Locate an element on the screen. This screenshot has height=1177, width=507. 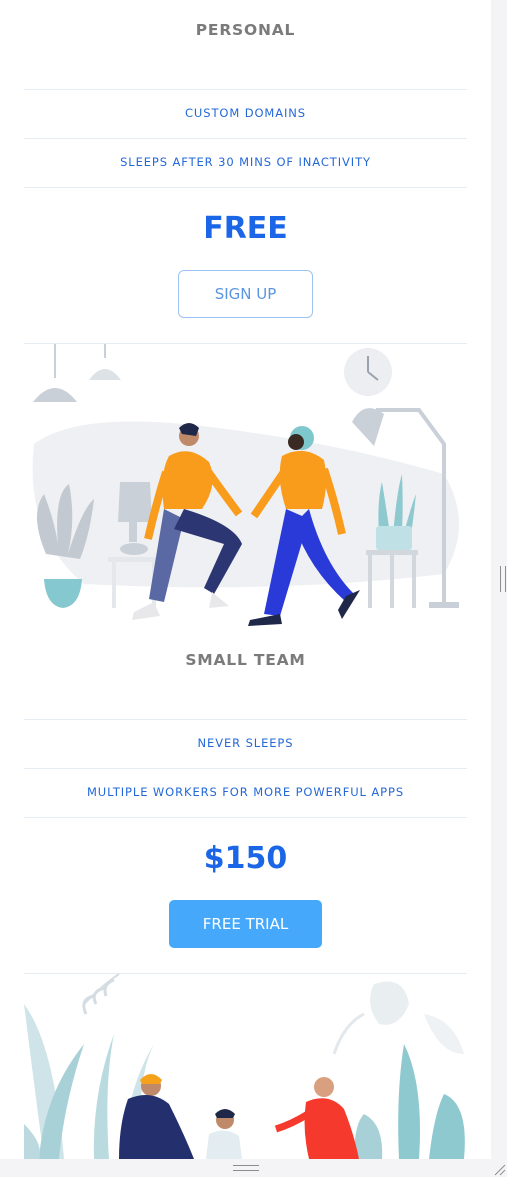
team-illustration is located at coordinates (244, 1066).